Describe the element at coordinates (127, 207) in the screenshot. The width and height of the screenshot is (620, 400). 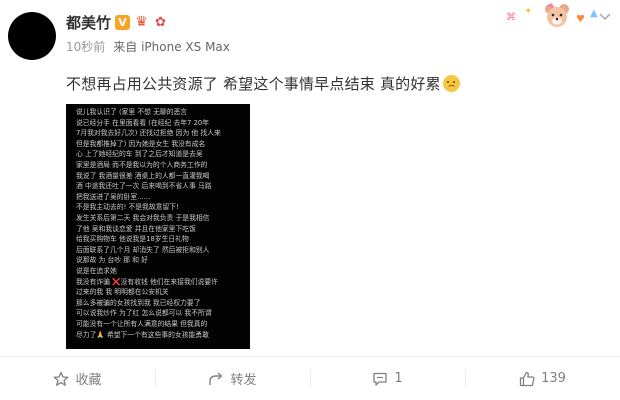
I see `image-text-line: 不是我主动去的! 不是我故意留下!` at that location.